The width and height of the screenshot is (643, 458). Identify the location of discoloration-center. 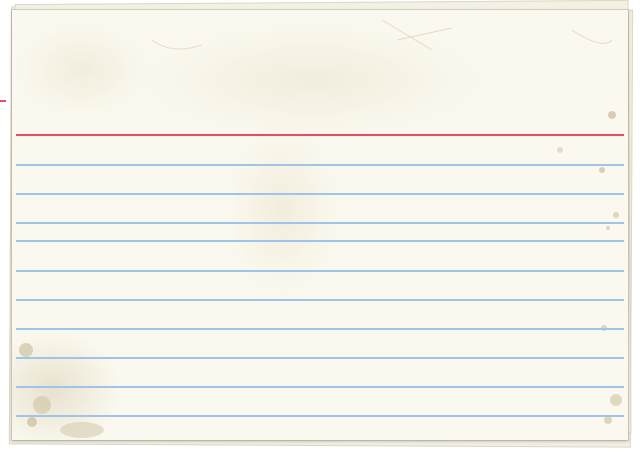
(282, 210).